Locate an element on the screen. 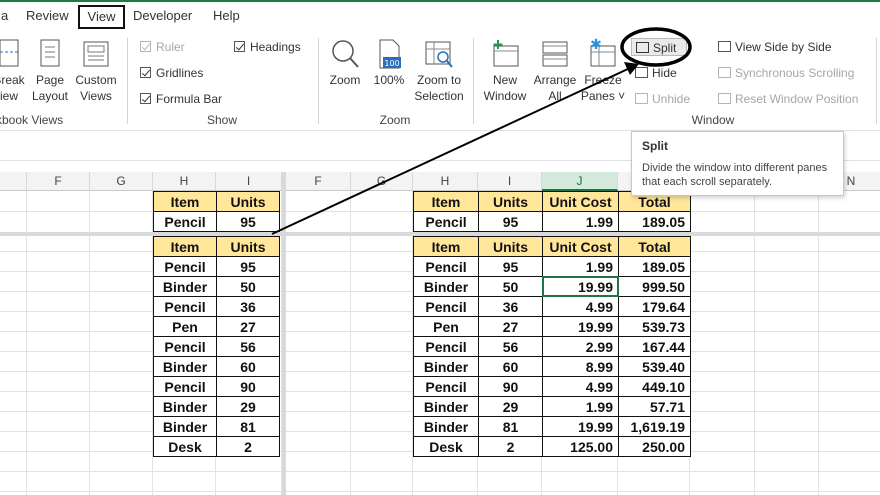 This screenshot has width=880, height=495. table-cell: 189.05 is located at coordinates (654, 221).